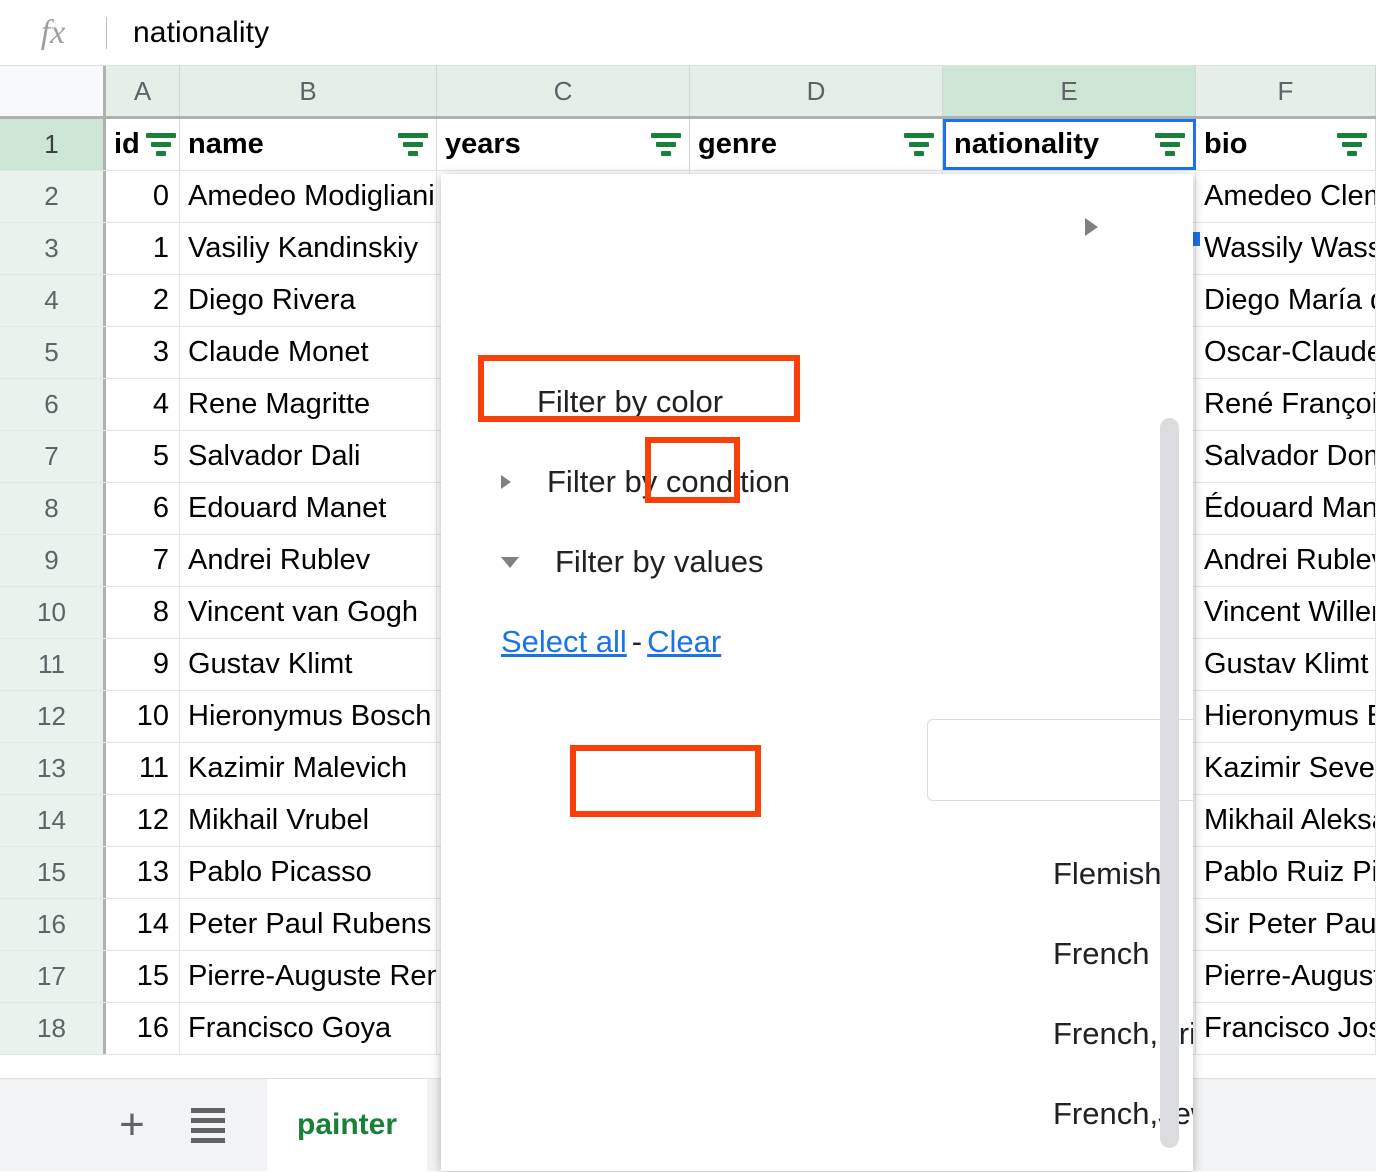  What do you see at coordinates (308, 248) in the screenshot?
I see `cell-b3: Vasiliy Kandinskiy` at bounding box center [308, 248].